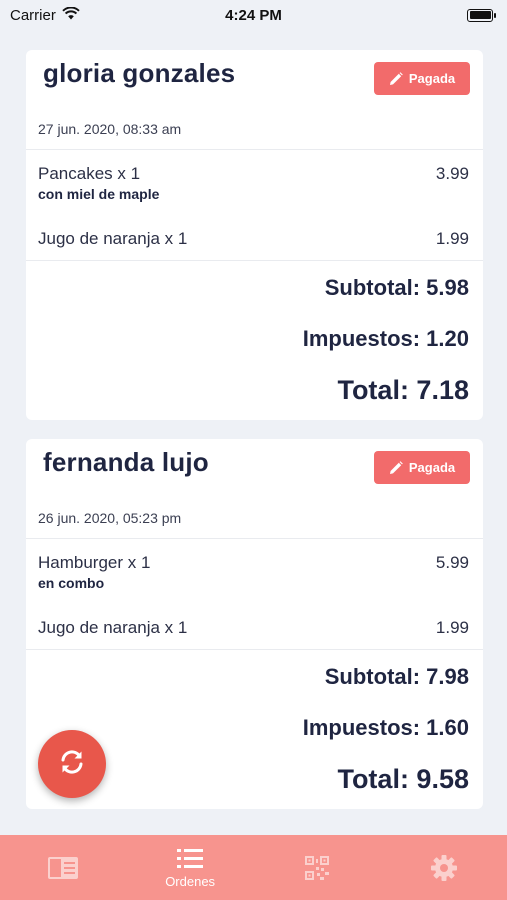 The image size is (507, 900). Describe the element at coordinates (126, 462) in the screenshot. I see `customer-name: fernanda lujo` at that location.